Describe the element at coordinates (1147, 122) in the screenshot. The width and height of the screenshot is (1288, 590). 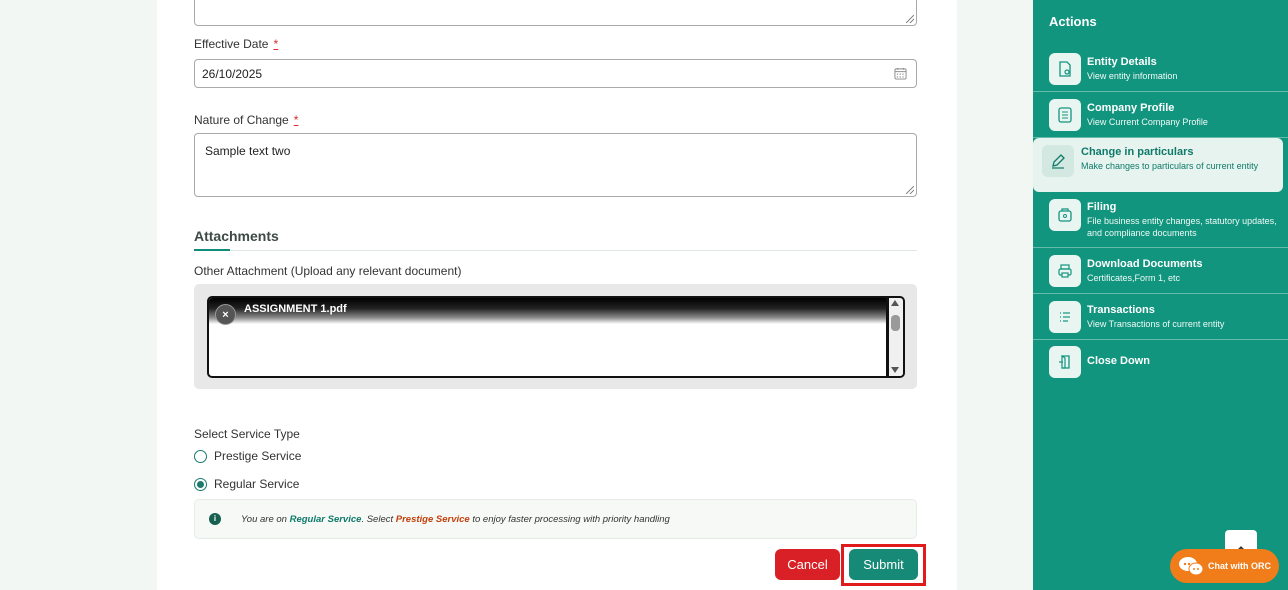
I see `sidebar-item-description: View Current Company Profile` at that location.